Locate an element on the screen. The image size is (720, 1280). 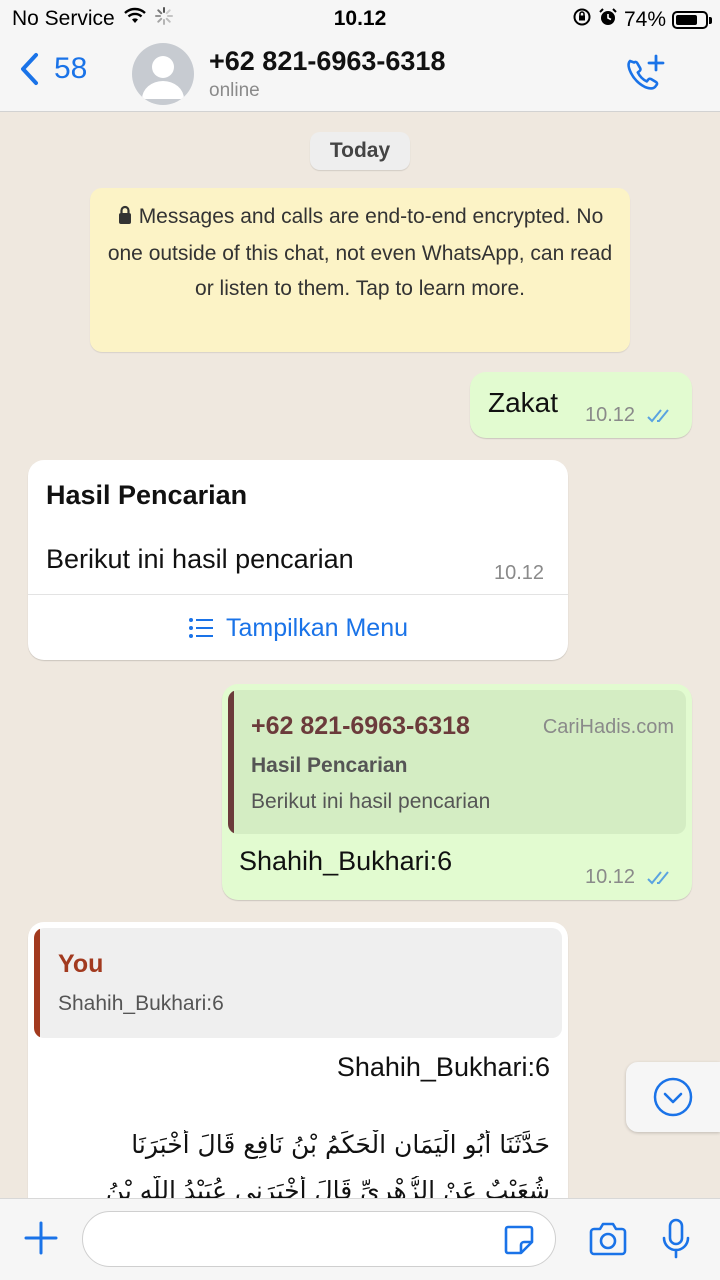
quote-author: +62 821-6963-6318 is located at coordinates (360, 726).